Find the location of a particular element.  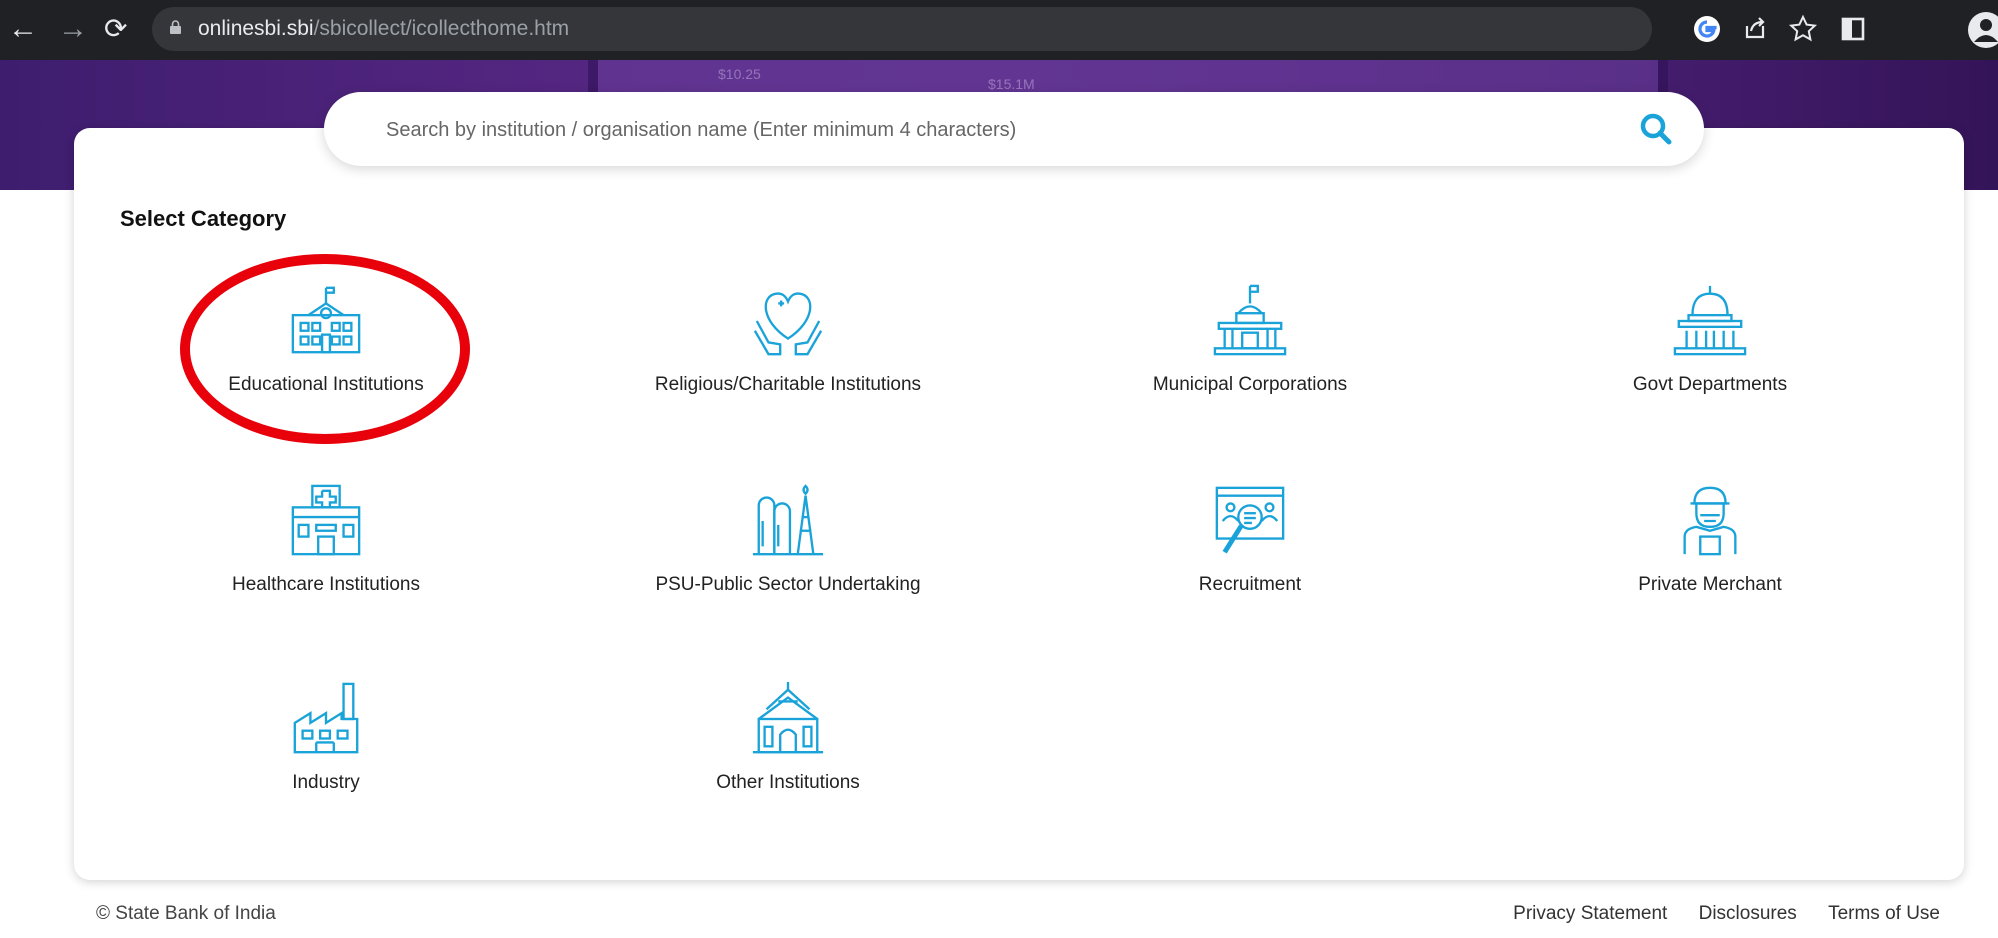

category-healthcare: Healthcare Institutions is located at coordinates (326, 552).